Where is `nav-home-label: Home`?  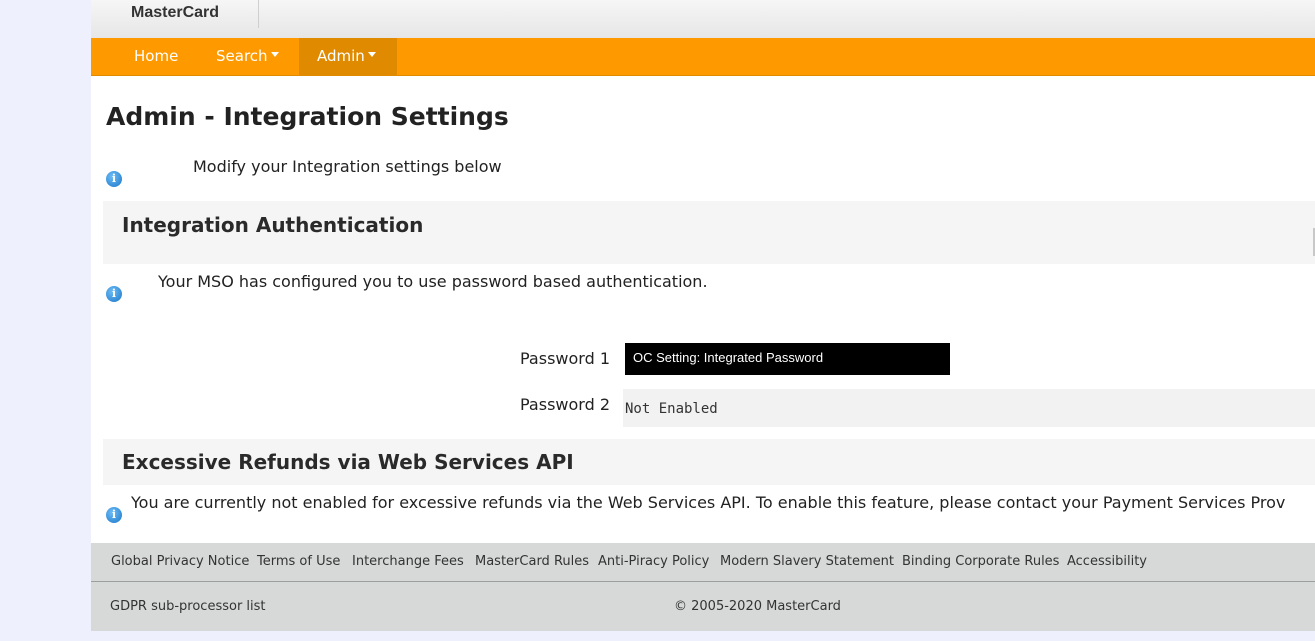
nav-home-label: Home is located at coordinates (156, 56).